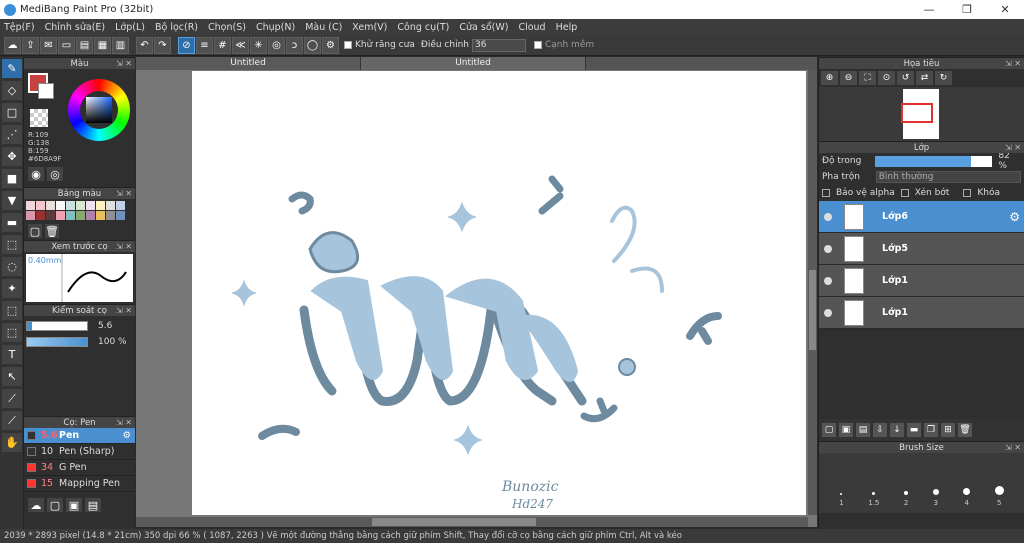  What do you see at coordinates (52, 231) in the screenshot?
I see `delete-palette-icon: 🗑` at bounding box center [52, 231].